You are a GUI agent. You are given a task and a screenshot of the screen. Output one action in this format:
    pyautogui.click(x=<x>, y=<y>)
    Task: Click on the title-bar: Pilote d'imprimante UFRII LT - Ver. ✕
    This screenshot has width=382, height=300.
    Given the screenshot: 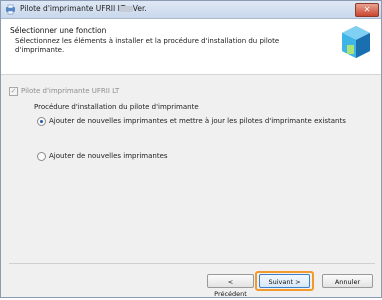 What is the action you would take?
    pyautogui.click(x=191, y=10)
    